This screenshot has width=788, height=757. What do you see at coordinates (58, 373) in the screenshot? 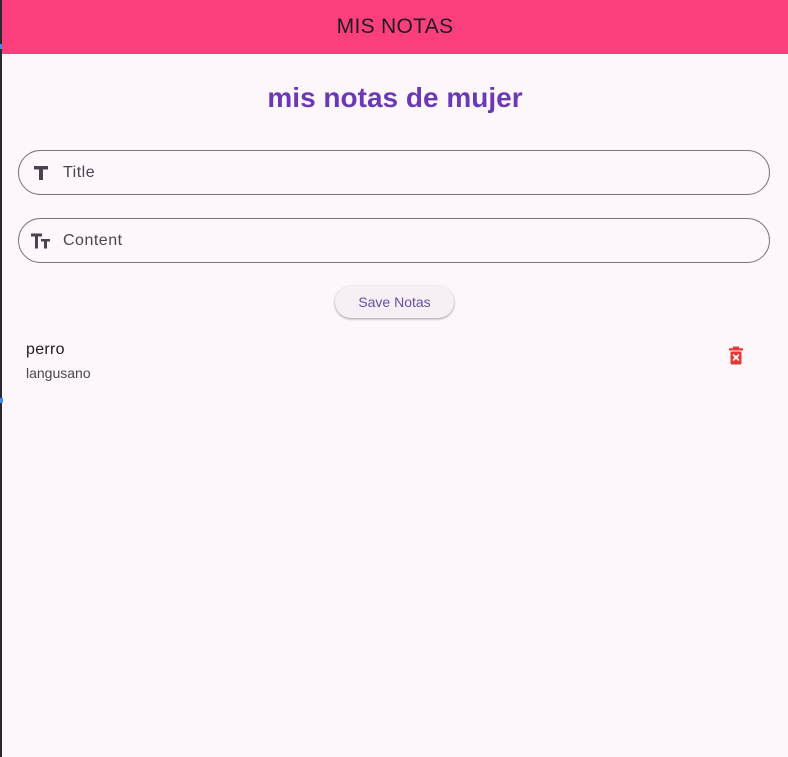
I see `note-content: langusano` at bounding box center [58, 373].